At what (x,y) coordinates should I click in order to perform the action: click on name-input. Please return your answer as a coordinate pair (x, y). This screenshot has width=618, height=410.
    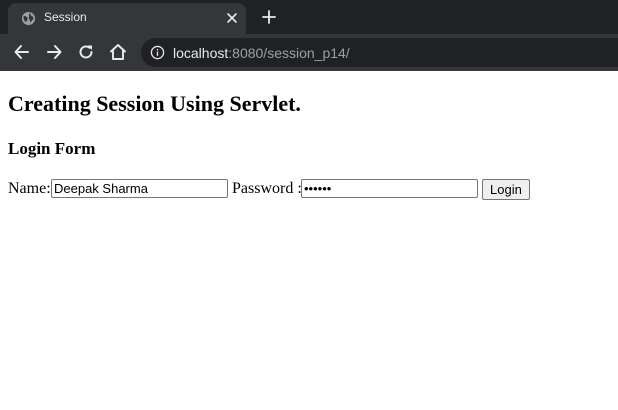
    Looking at the image, I should click on (139, 188).